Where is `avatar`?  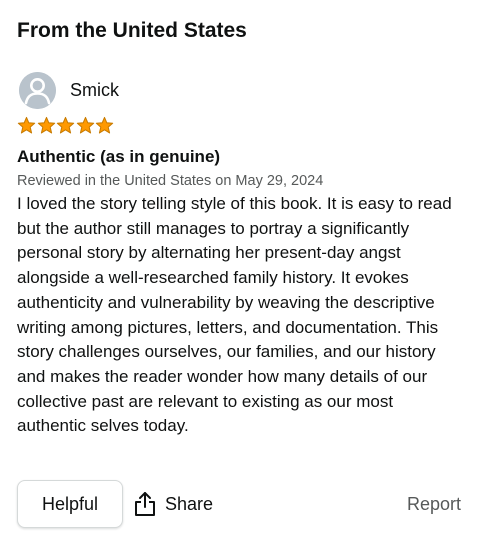 avatar is located at coordinates (37, 90).